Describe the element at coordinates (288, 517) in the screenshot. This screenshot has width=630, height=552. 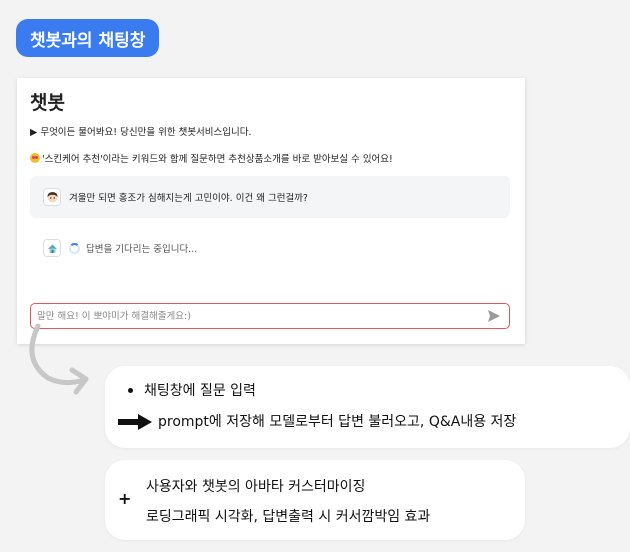
I see `note-2-line-2: 로딩그래픽 시각화, 답변출력 시 커서깜박임 효과` at that location.